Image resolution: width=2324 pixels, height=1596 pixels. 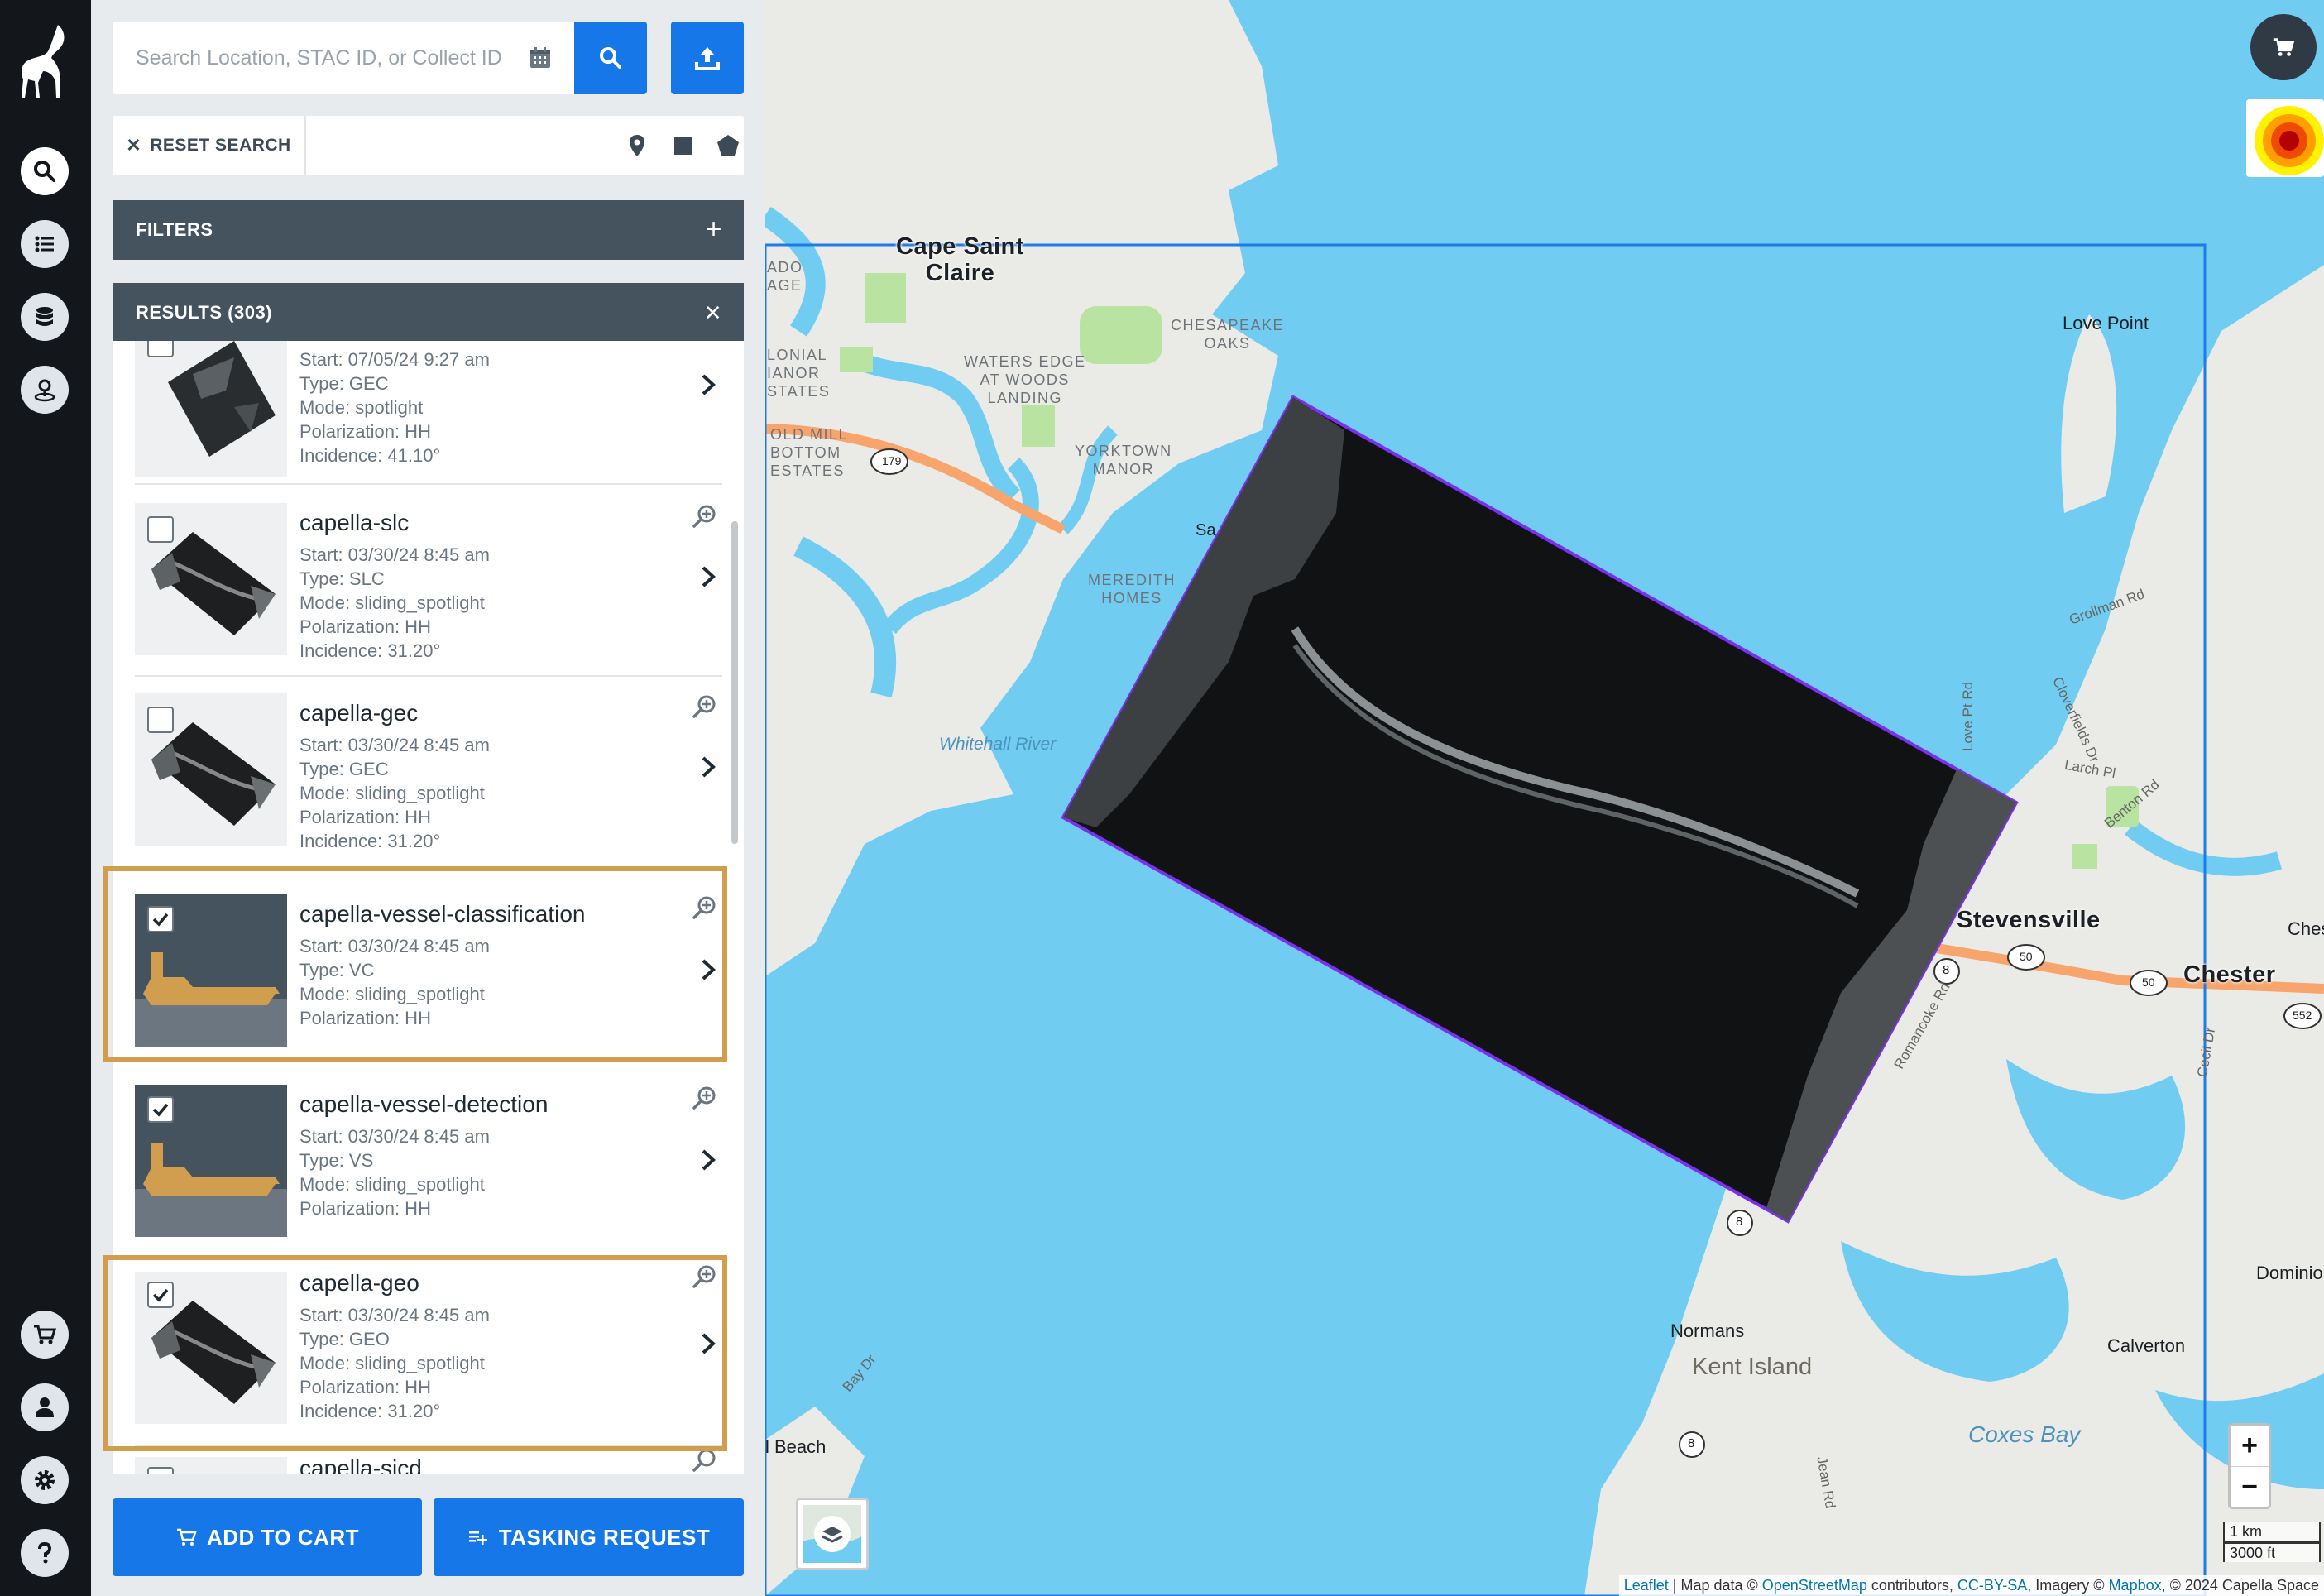 What do you see at coordinates (344, 1339) in the screenshot?
I see `result-type: Type: GEO` at bounding box center [344, 1339].